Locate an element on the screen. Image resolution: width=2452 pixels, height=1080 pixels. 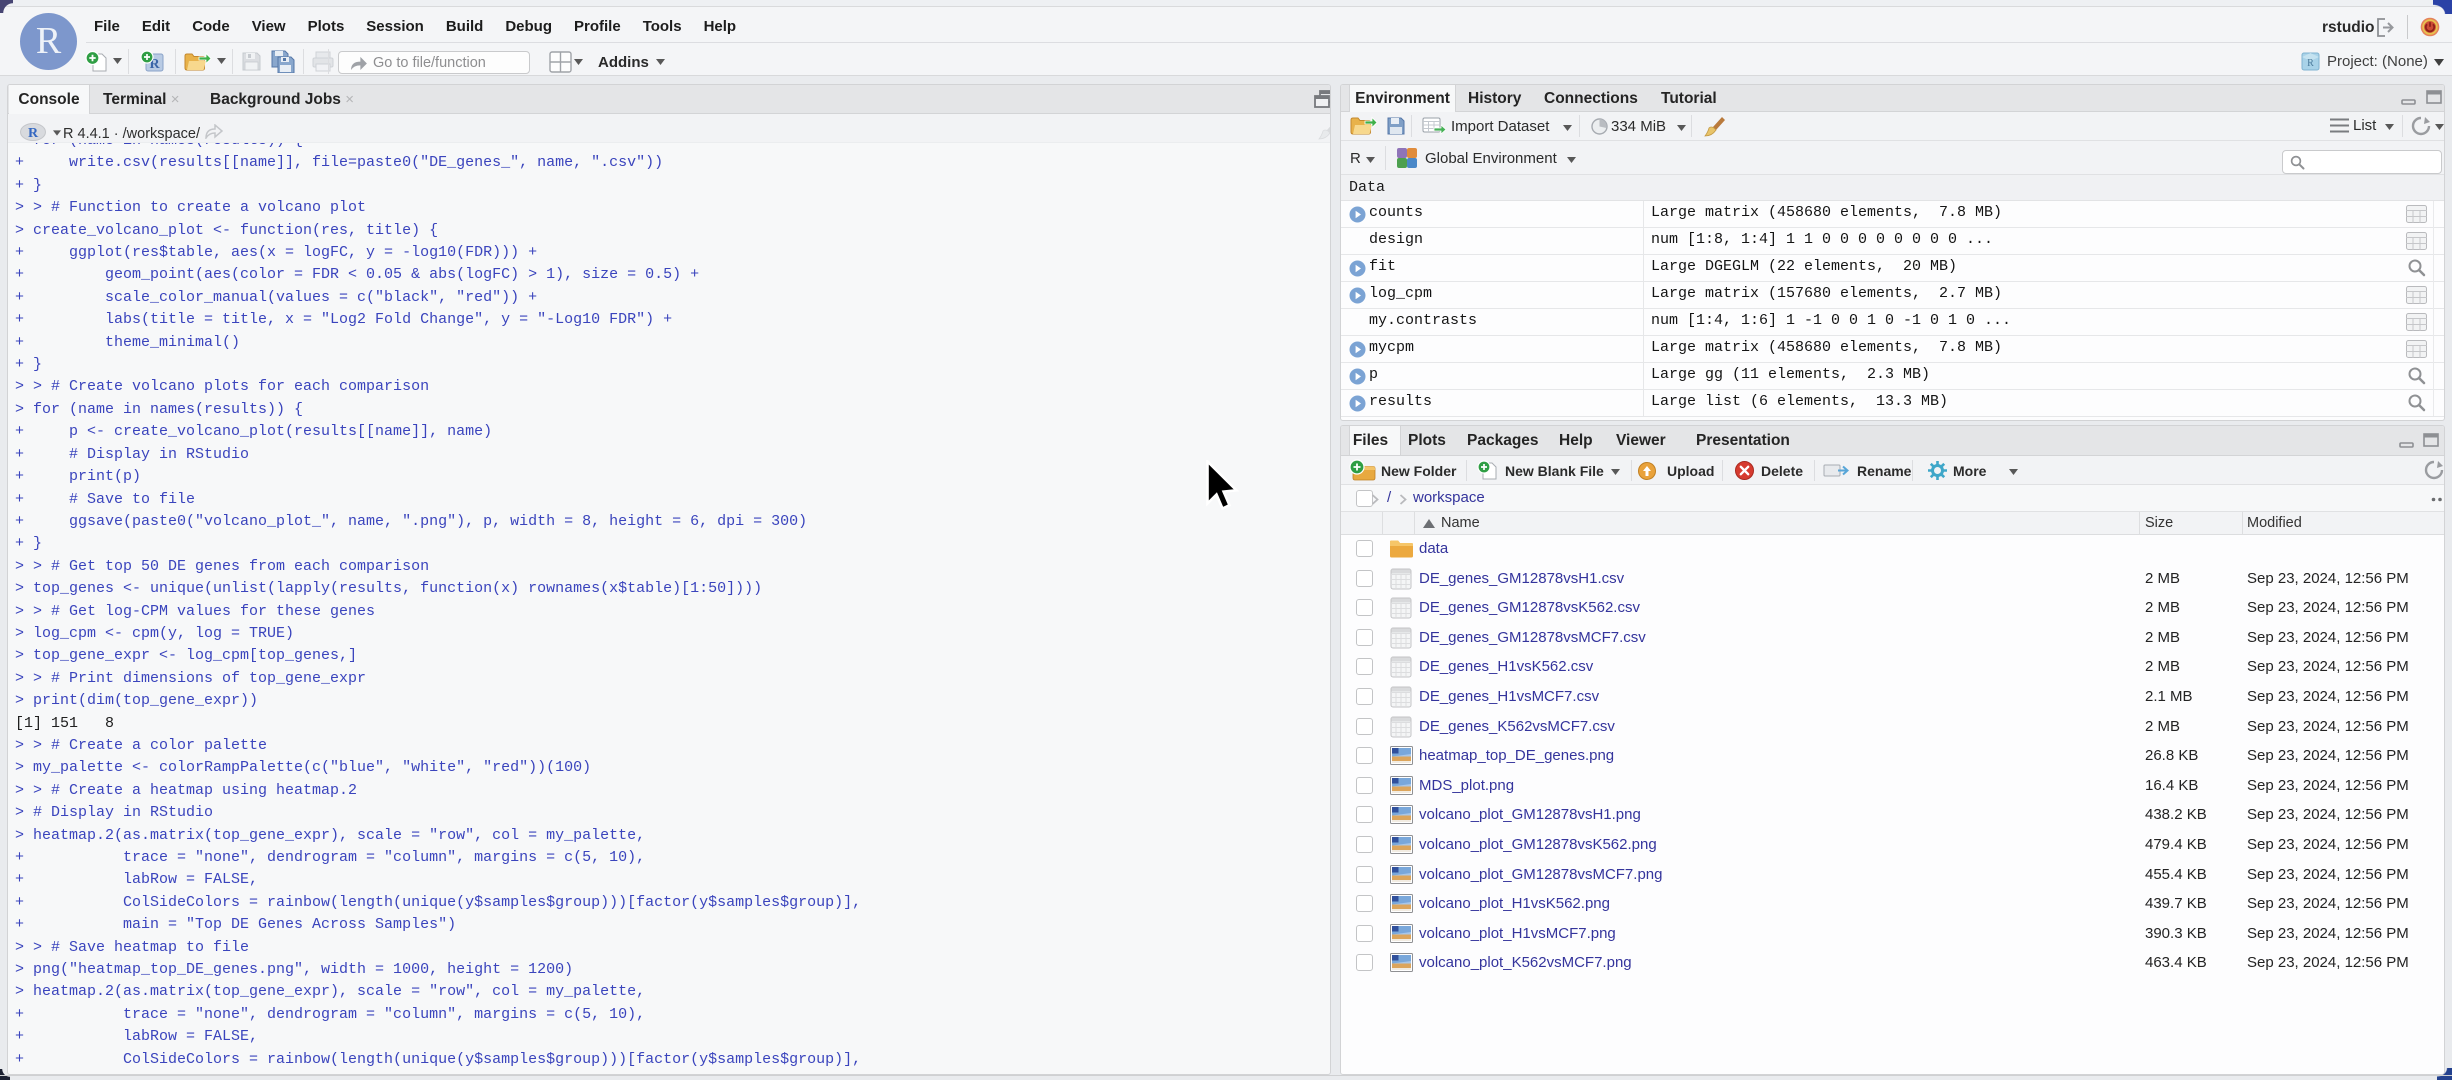
svg-text: R is located at coordinates (2310, 63).